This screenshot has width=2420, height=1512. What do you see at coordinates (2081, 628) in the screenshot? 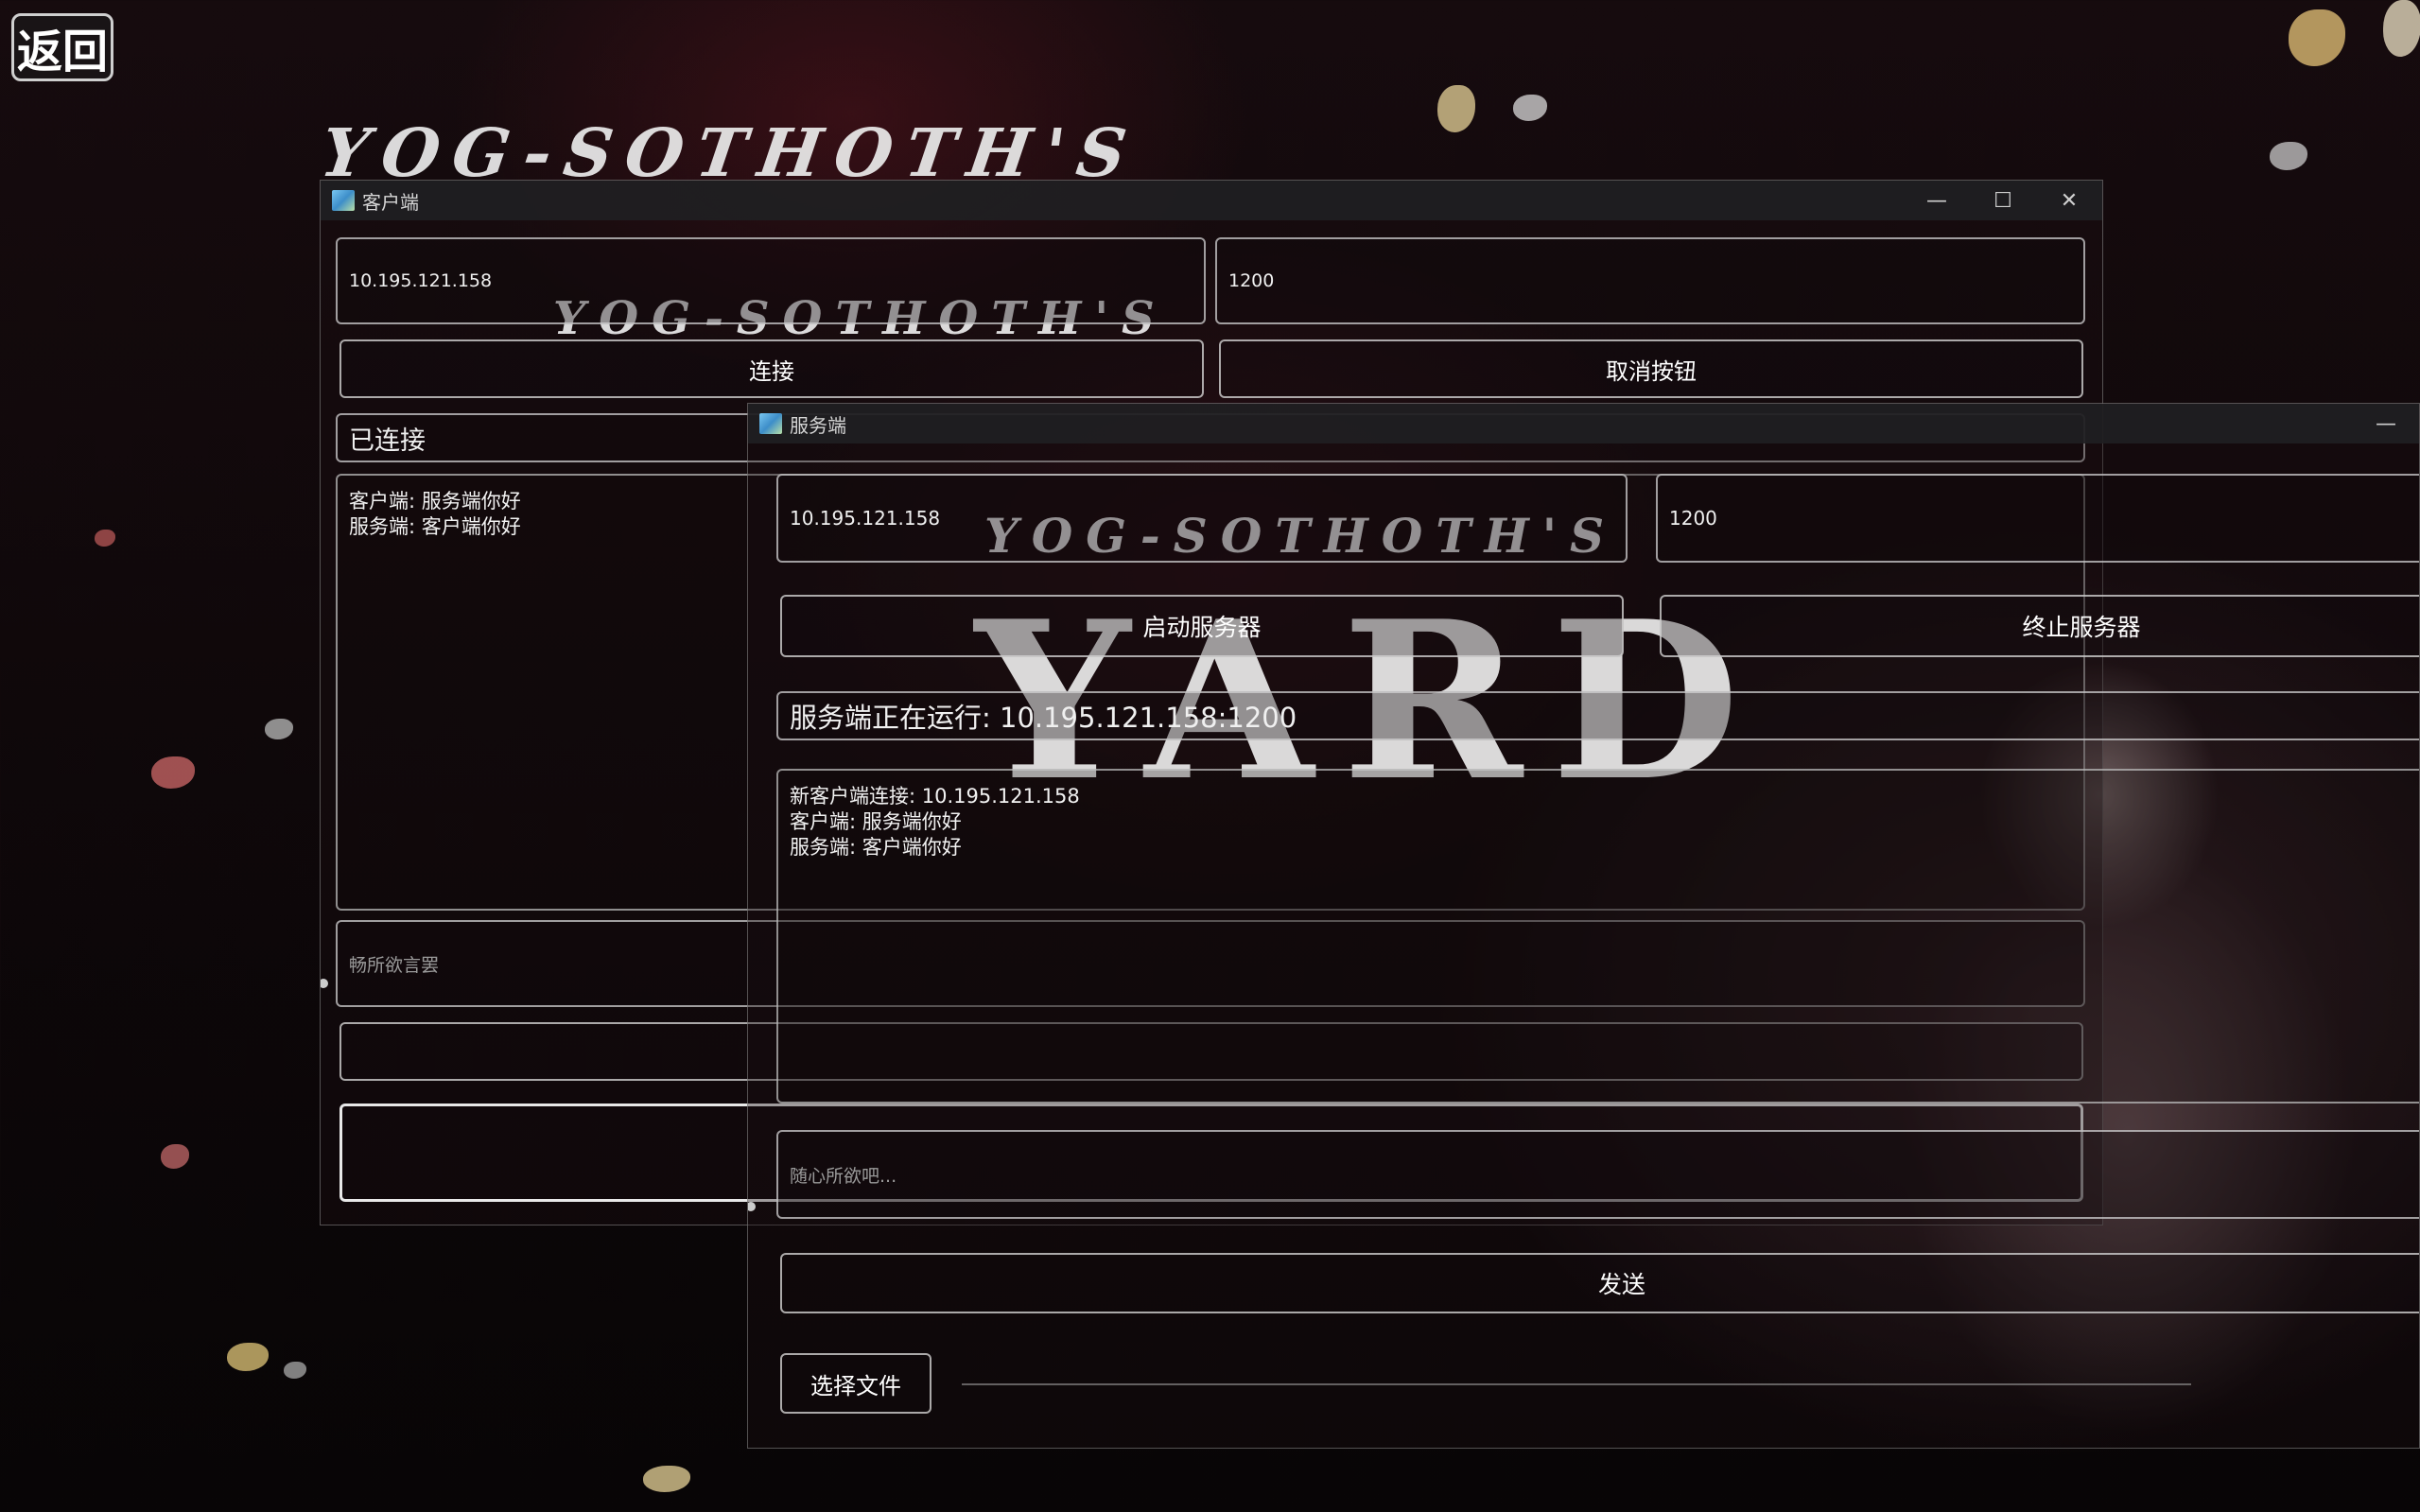
I see `stop-server-label: 终止服务器` at bounding box center [2081, 628].